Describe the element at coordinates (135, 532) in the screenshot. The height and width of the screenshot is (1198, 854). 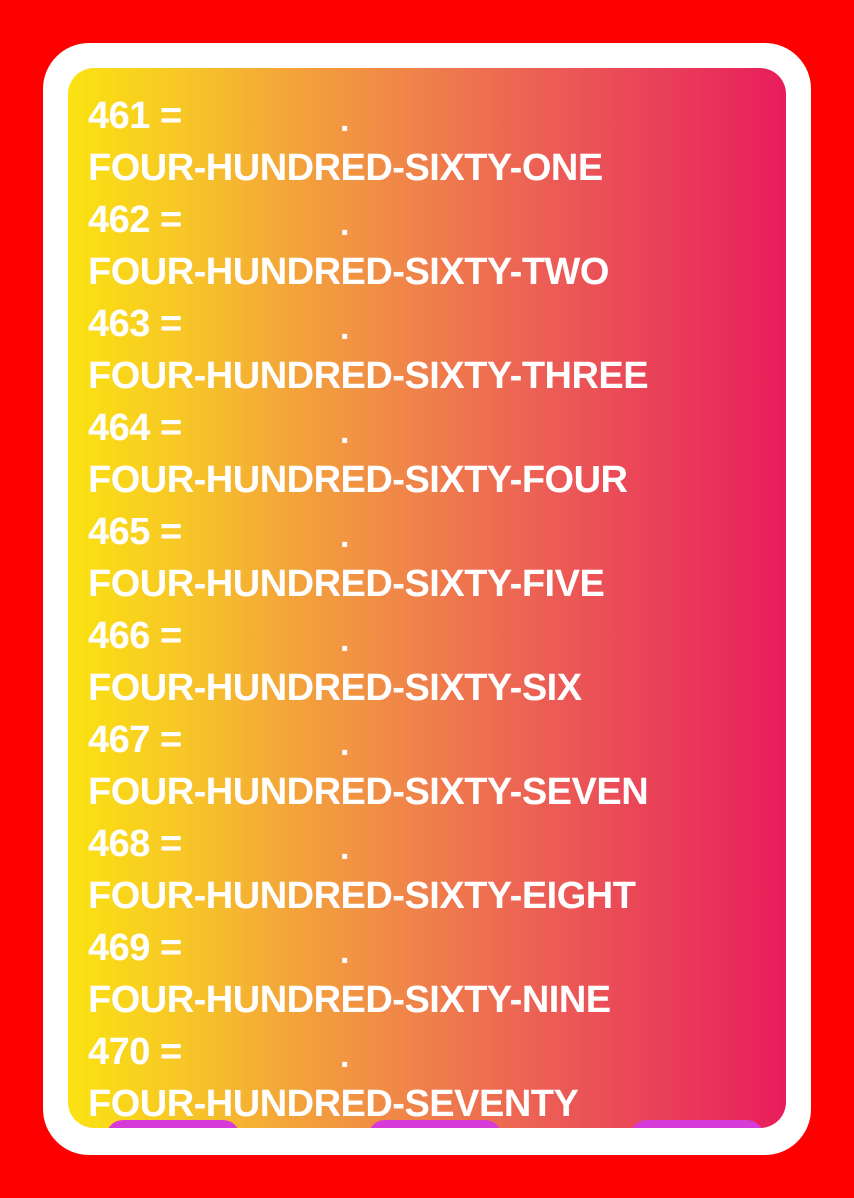
I see `number-label: 465 =` at that location.